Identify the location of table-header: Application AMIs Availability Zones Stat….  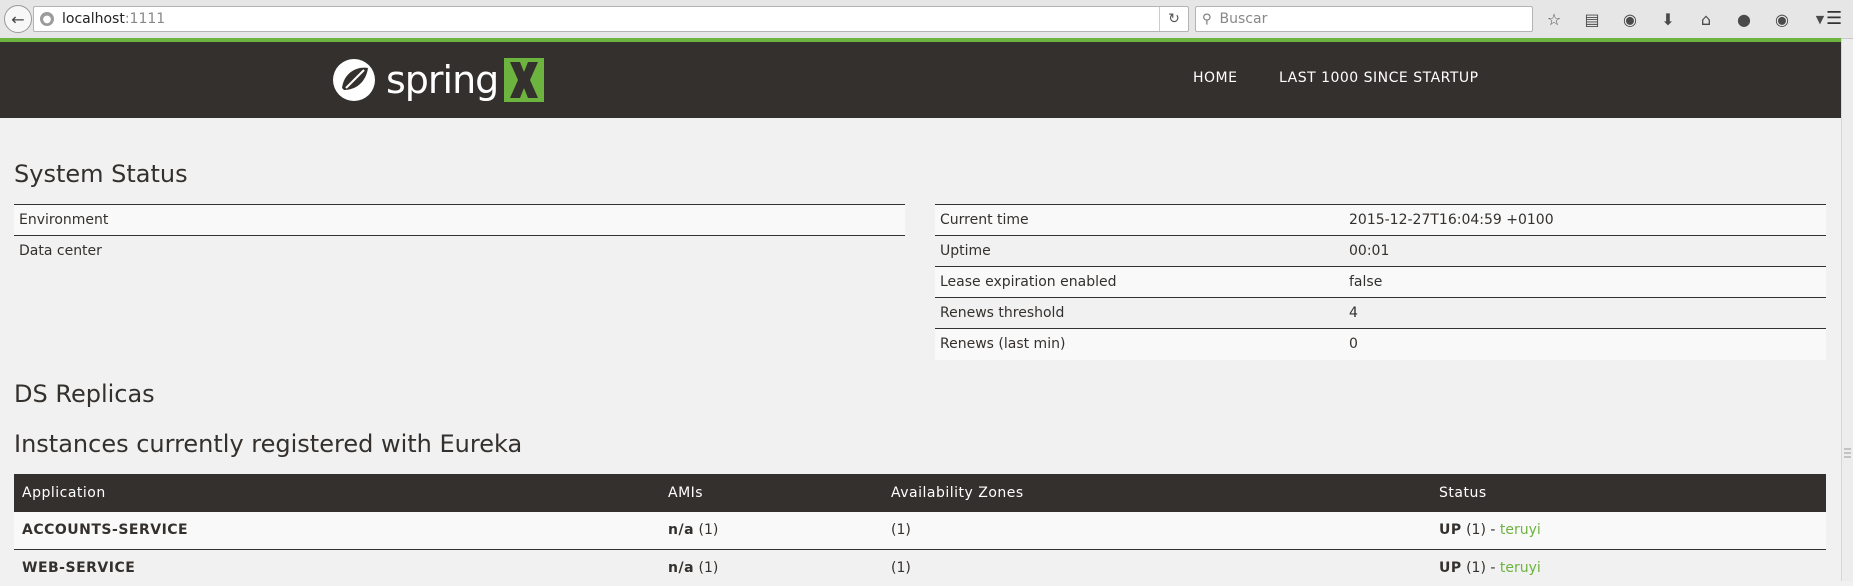
(920, 493).